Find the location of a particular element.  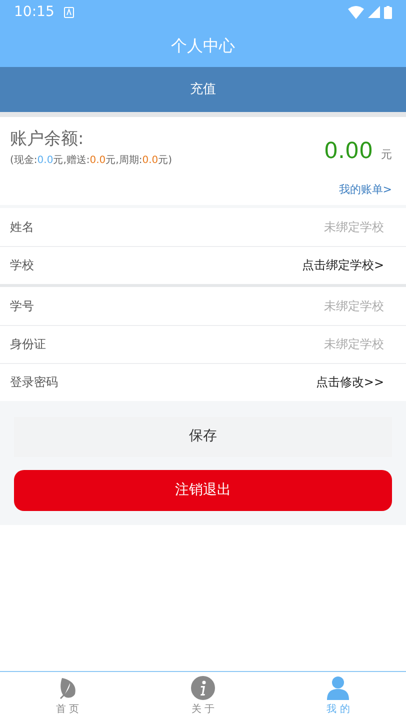

balance-breakdown: (现金:0.0元,赠送:0.0元,周期:0.0元) is located at coordinates (91, 161).